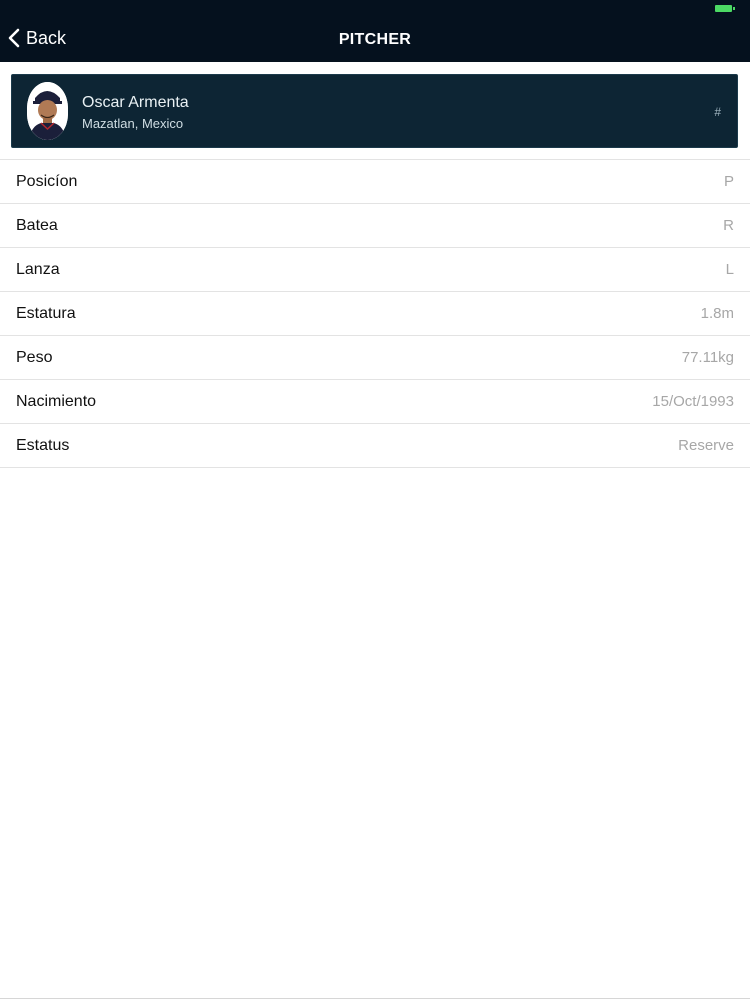 The image size is (750, 1000). Describe the element at coordinates (728, 181) in the screenshot. I see `detail-value: P` at that location.